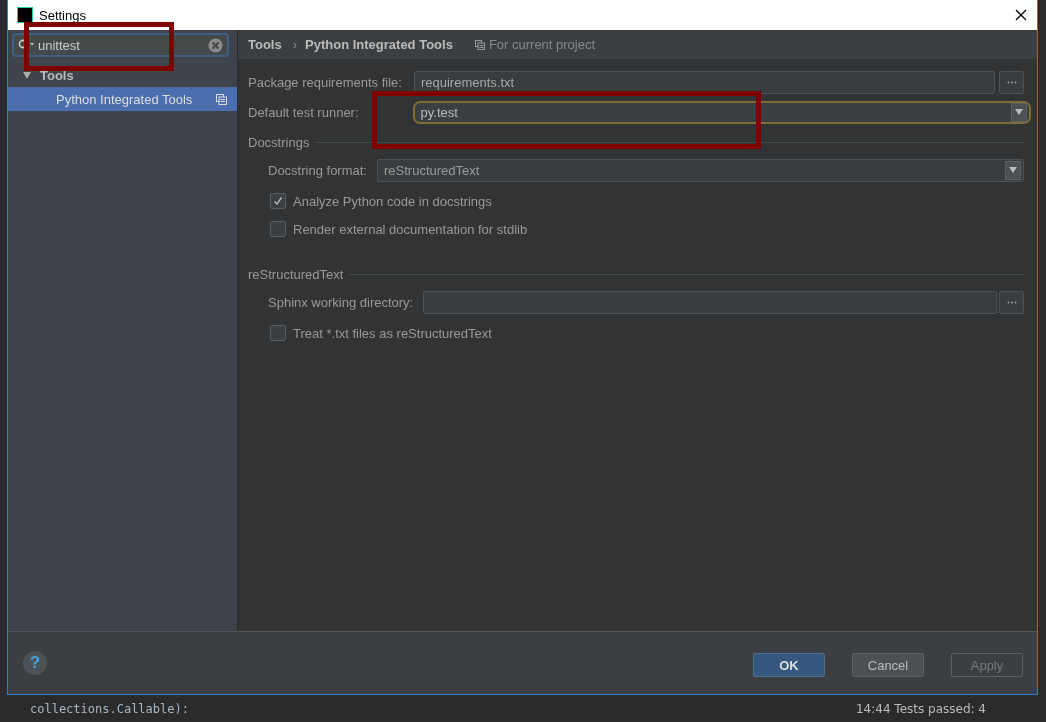 The width and height of the screenshot is (1046, 722). What do you see at coordinates (279, 142) in the screenshot?
I see `section-title: Docstrings` at bounding box center [279, 142].